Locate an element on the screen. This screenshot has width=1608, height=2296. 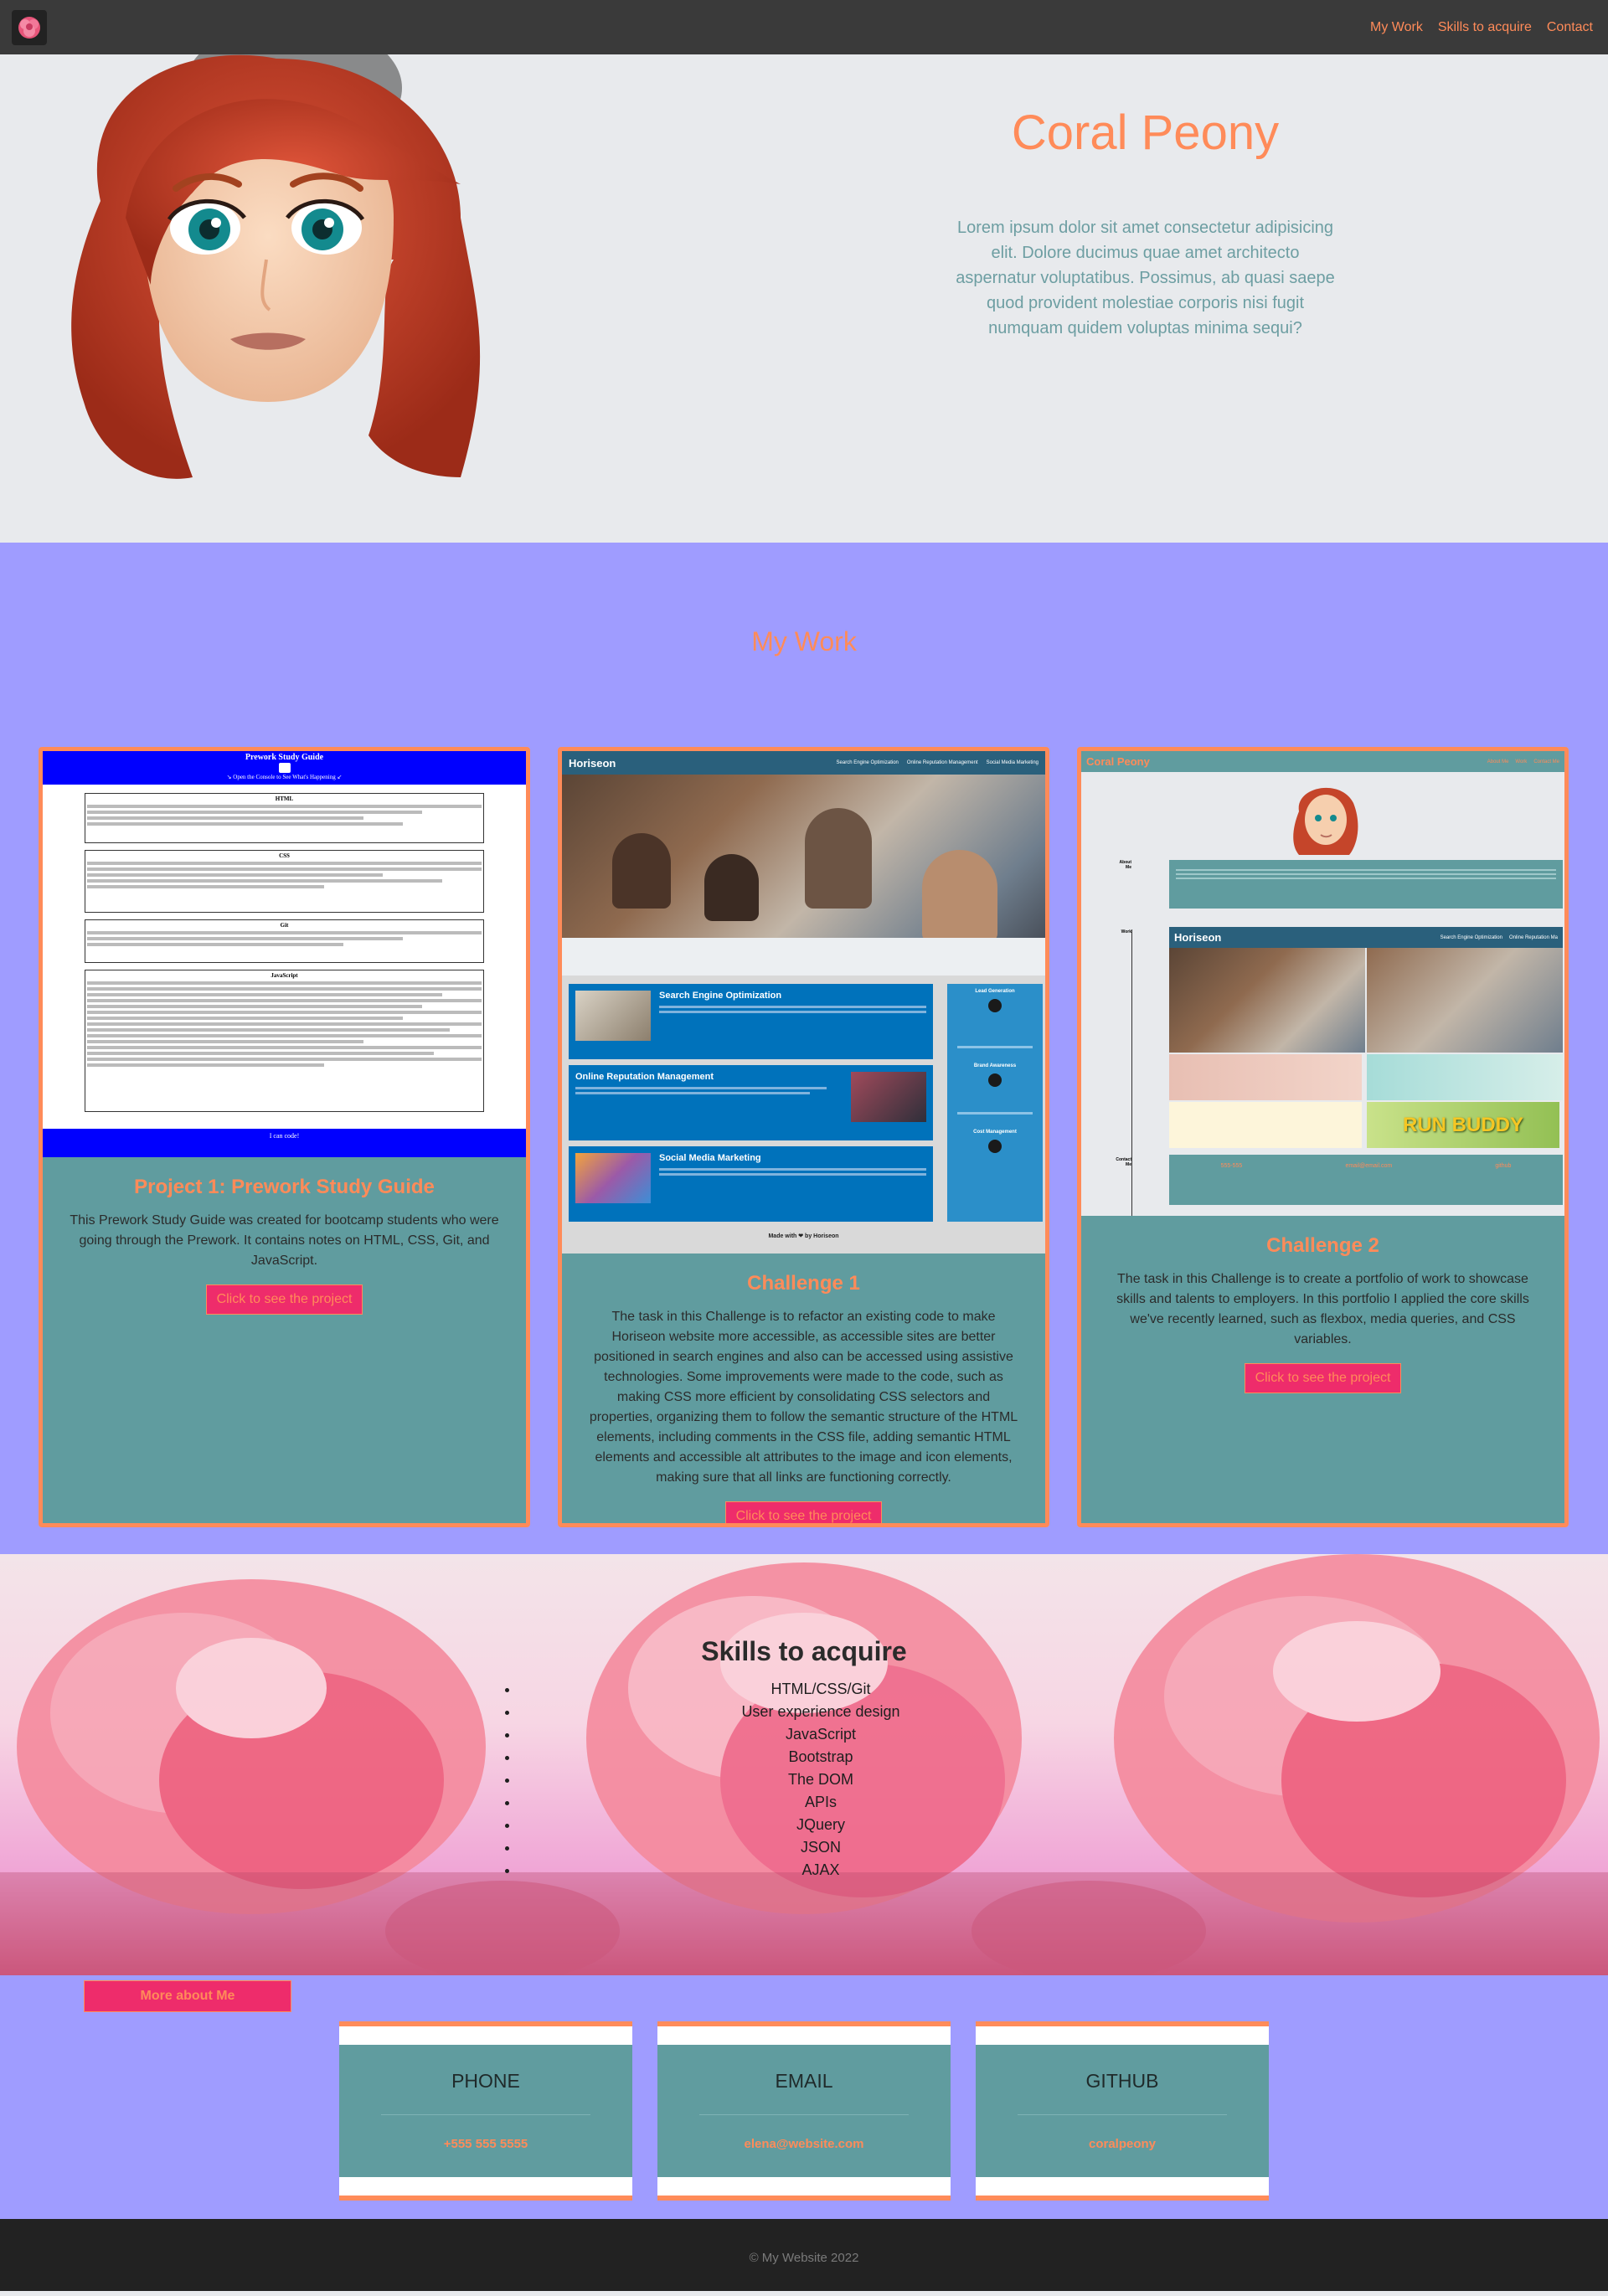
challenge-2-title: Challenge 2 is located at coordinates (1322, 1246).